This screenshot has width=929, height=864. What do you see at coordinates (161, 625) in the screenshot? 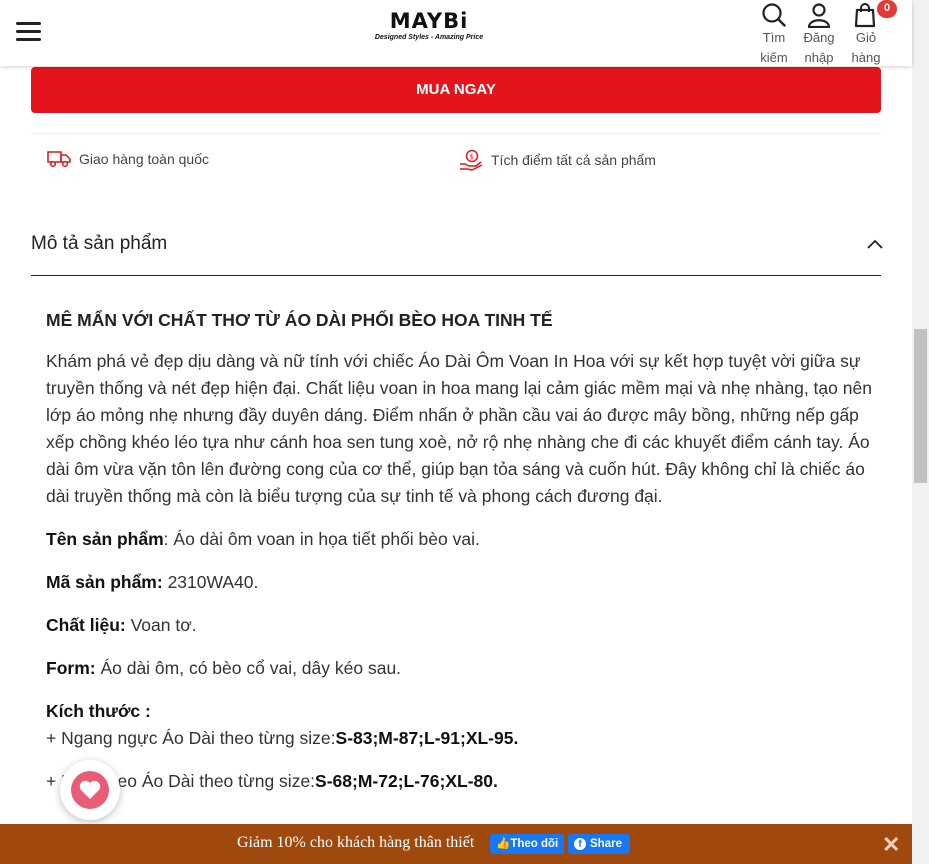
I see `material-value: Voan tơ.` at bounding box center [161, 625].